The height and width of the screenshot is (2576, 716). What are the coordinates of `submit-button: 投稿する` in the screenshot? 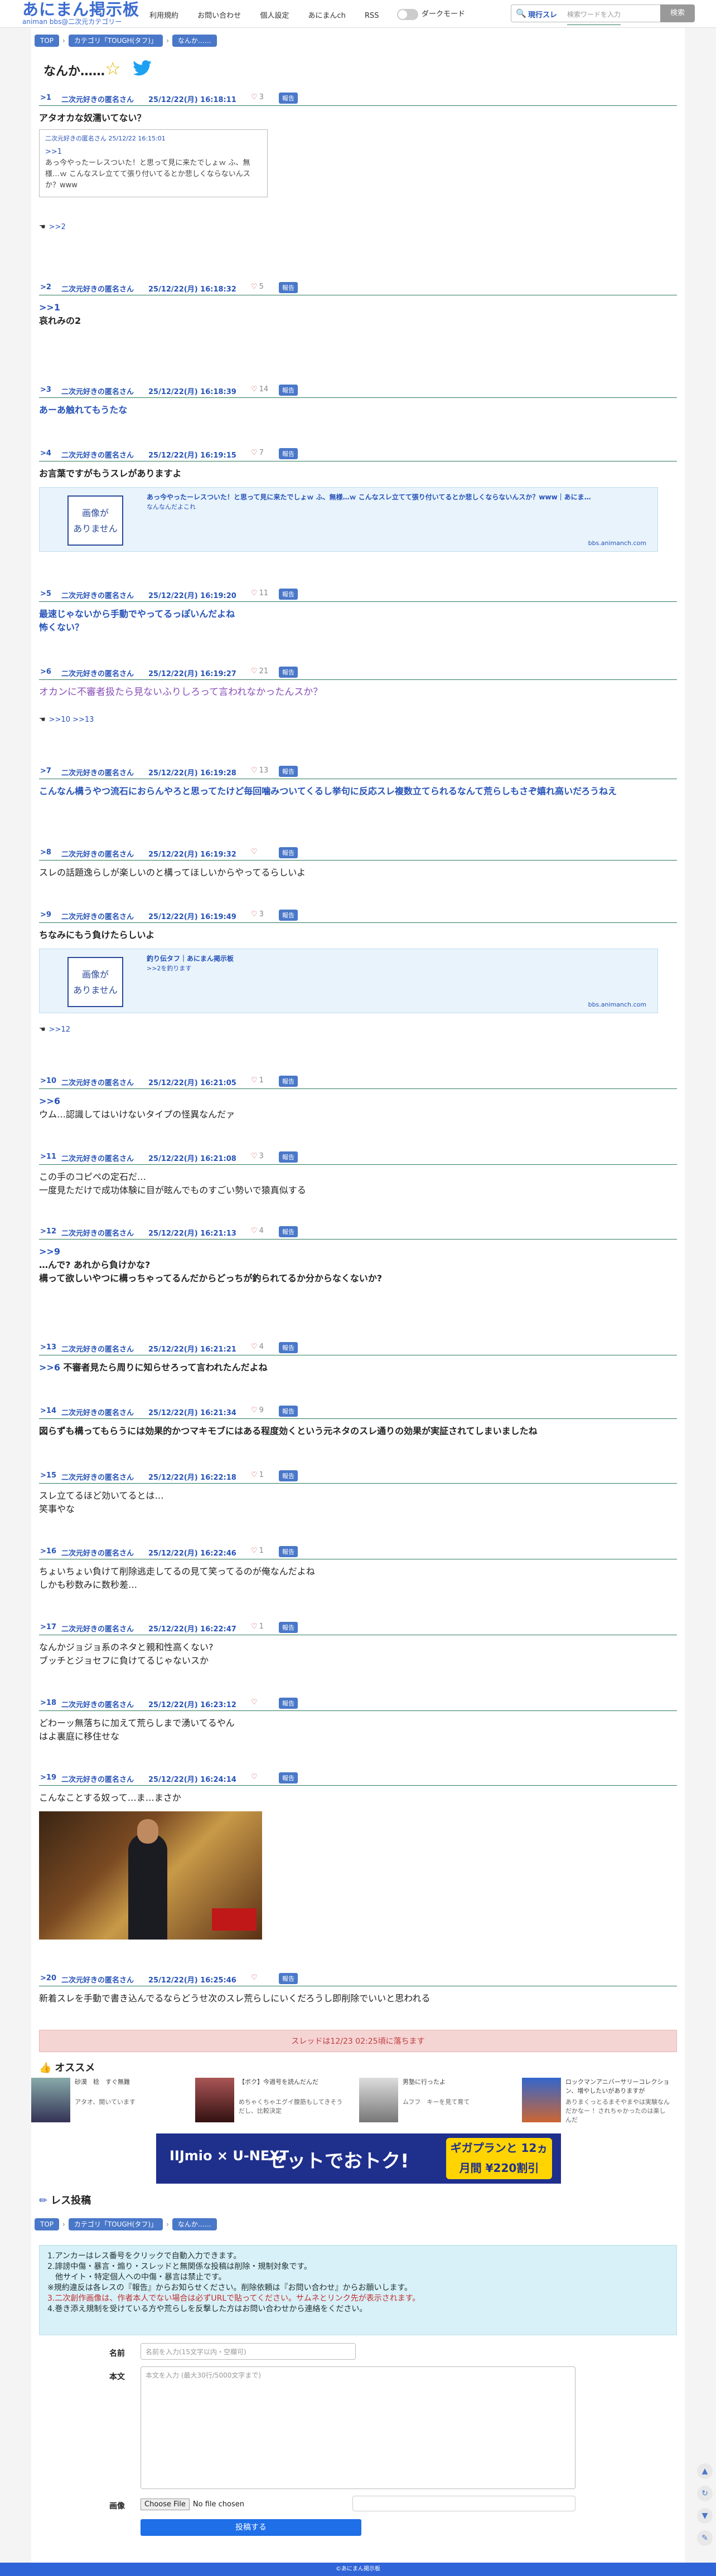 It's located at (251, 2527).